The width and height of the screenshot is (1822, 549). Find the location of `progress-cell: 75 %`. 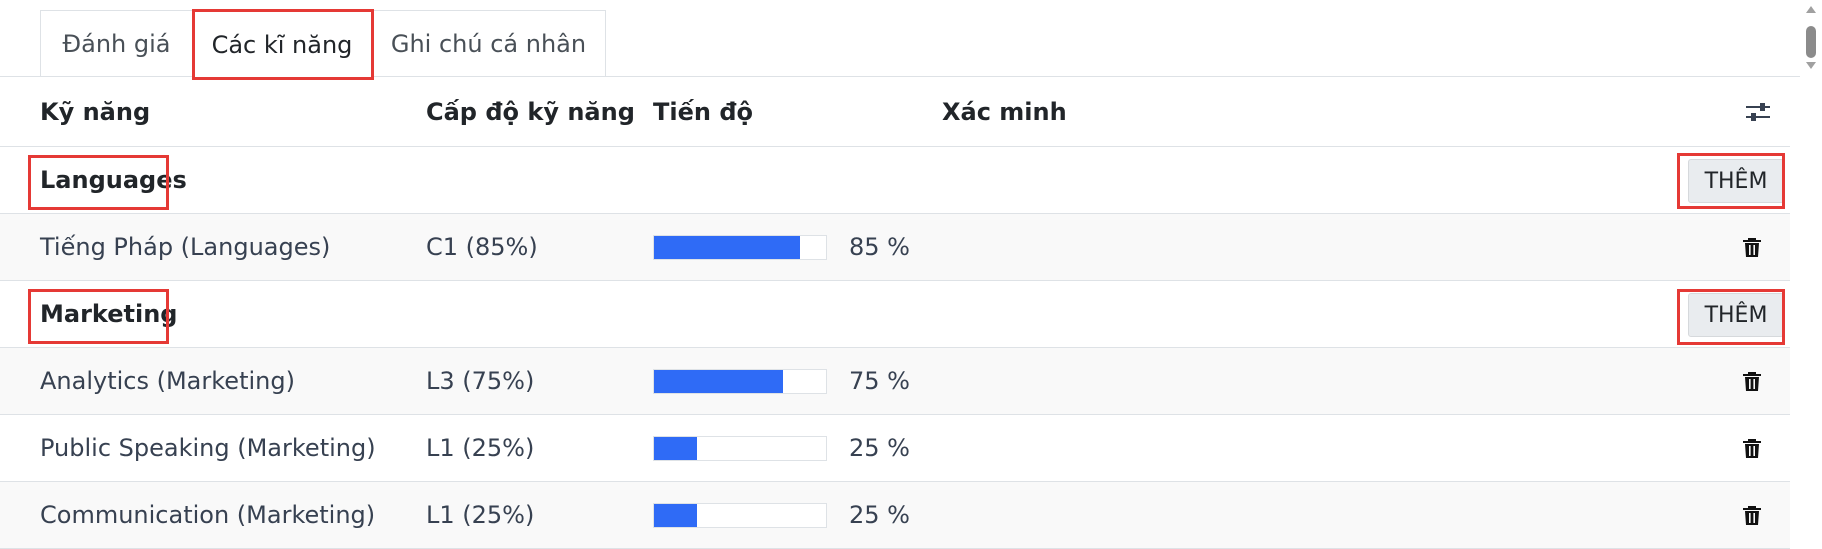

progress-cell: 75 % is located at coordinates (781, 381).